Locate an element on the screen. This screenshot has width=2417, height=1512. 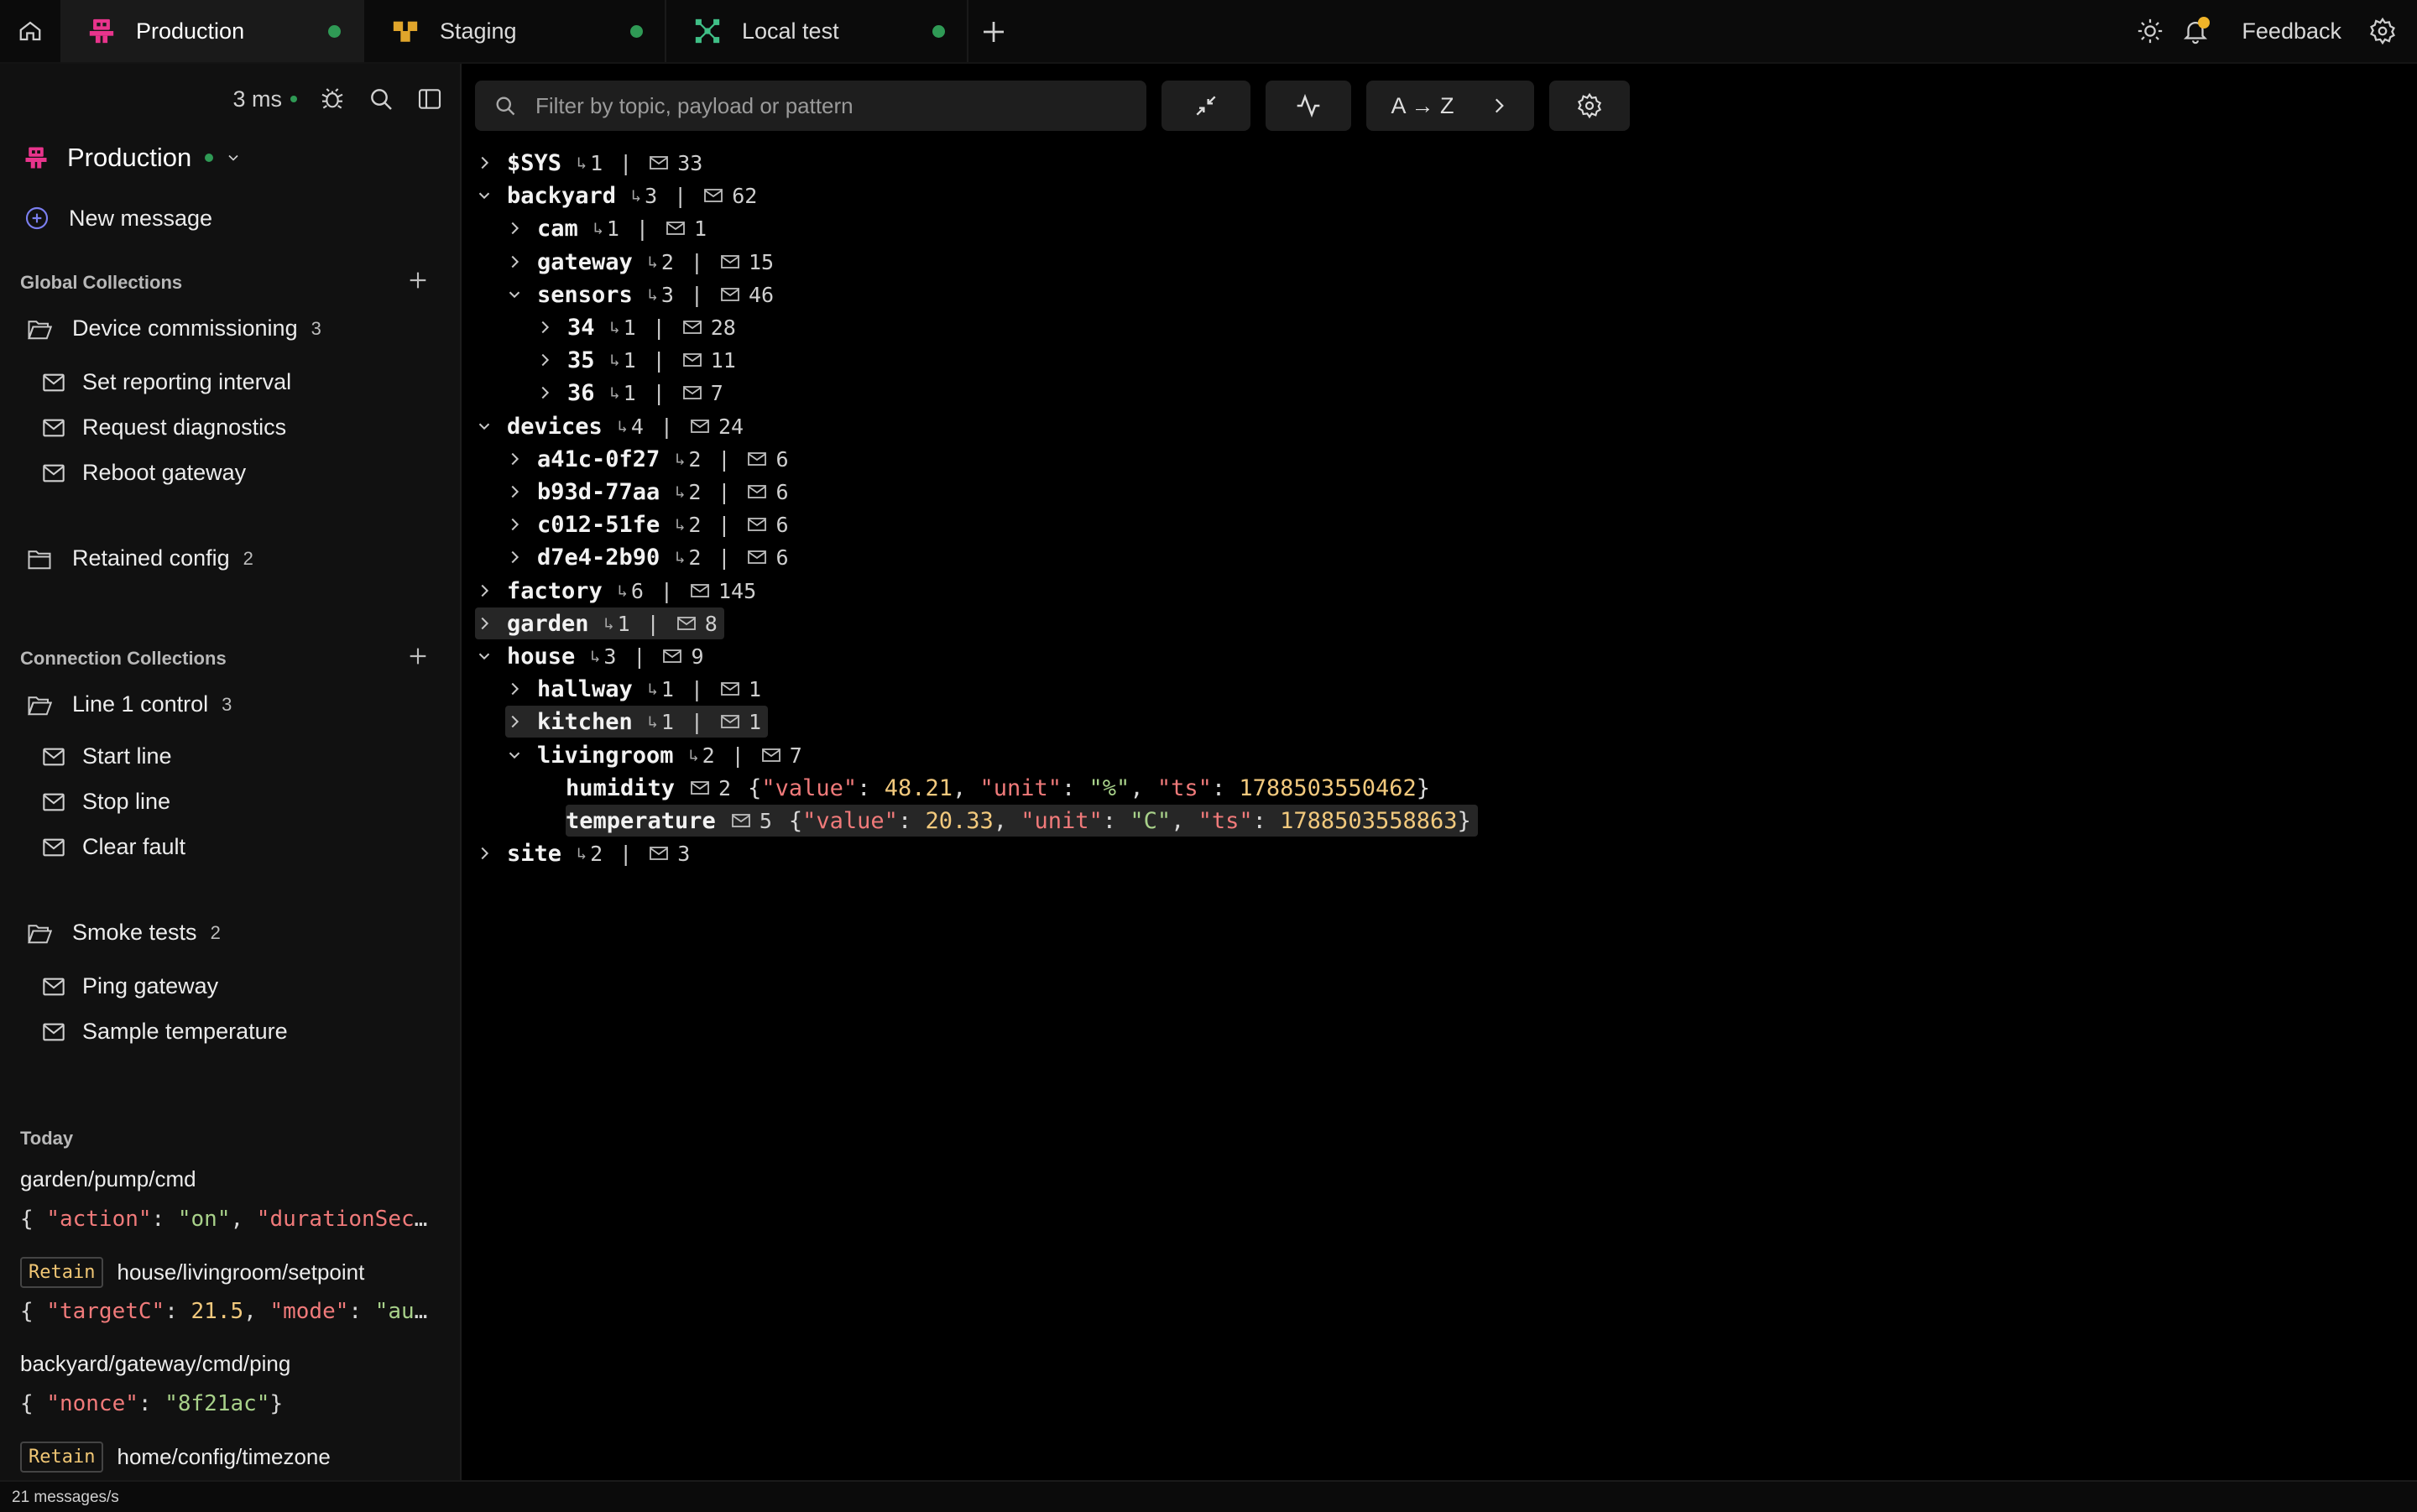
topic-row: d7e4-2b90 ↳ 2 | 6 is located at coordinates (647, 557).